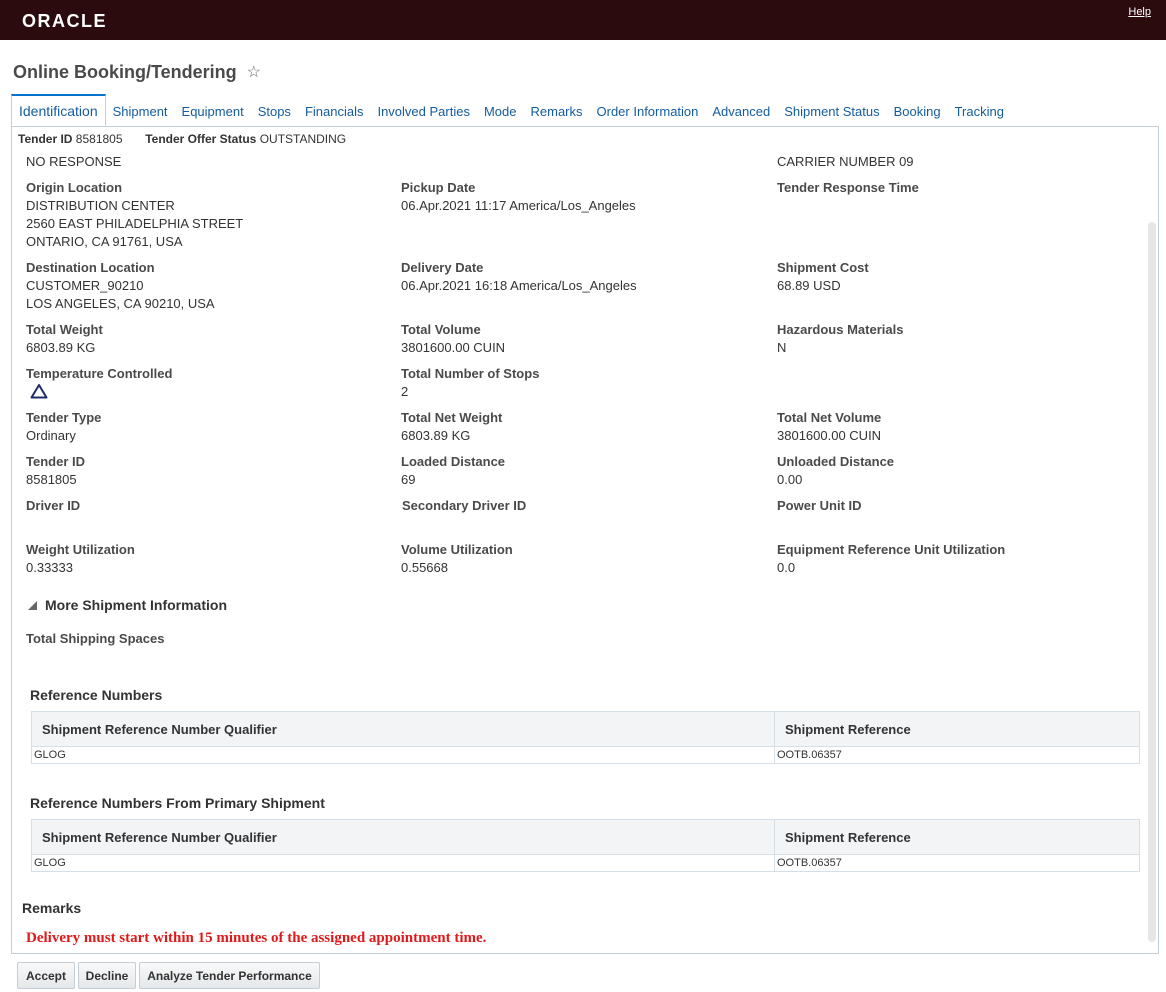  What do you see at coordinates (831, 111) in the screenshot?
I see `tab-shipment-status: Shipment Status` at bounding box center [831, 111].